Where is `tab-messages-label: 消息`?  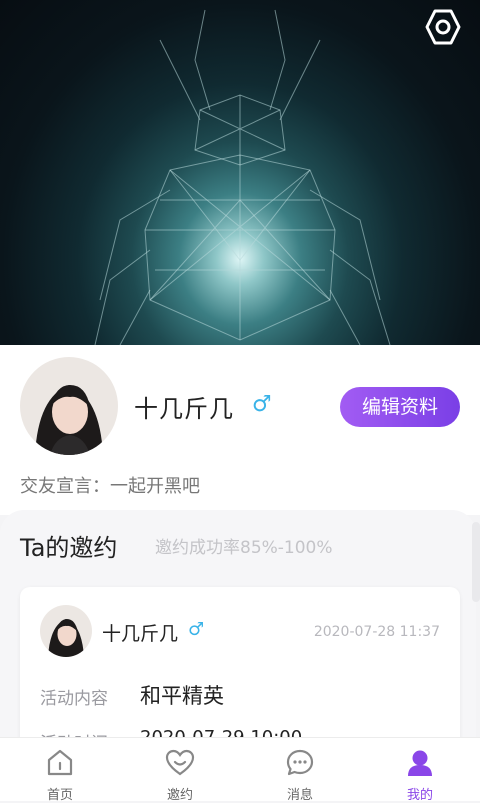 tab-messages-label: 消息 is located at coordinates (299, 795).